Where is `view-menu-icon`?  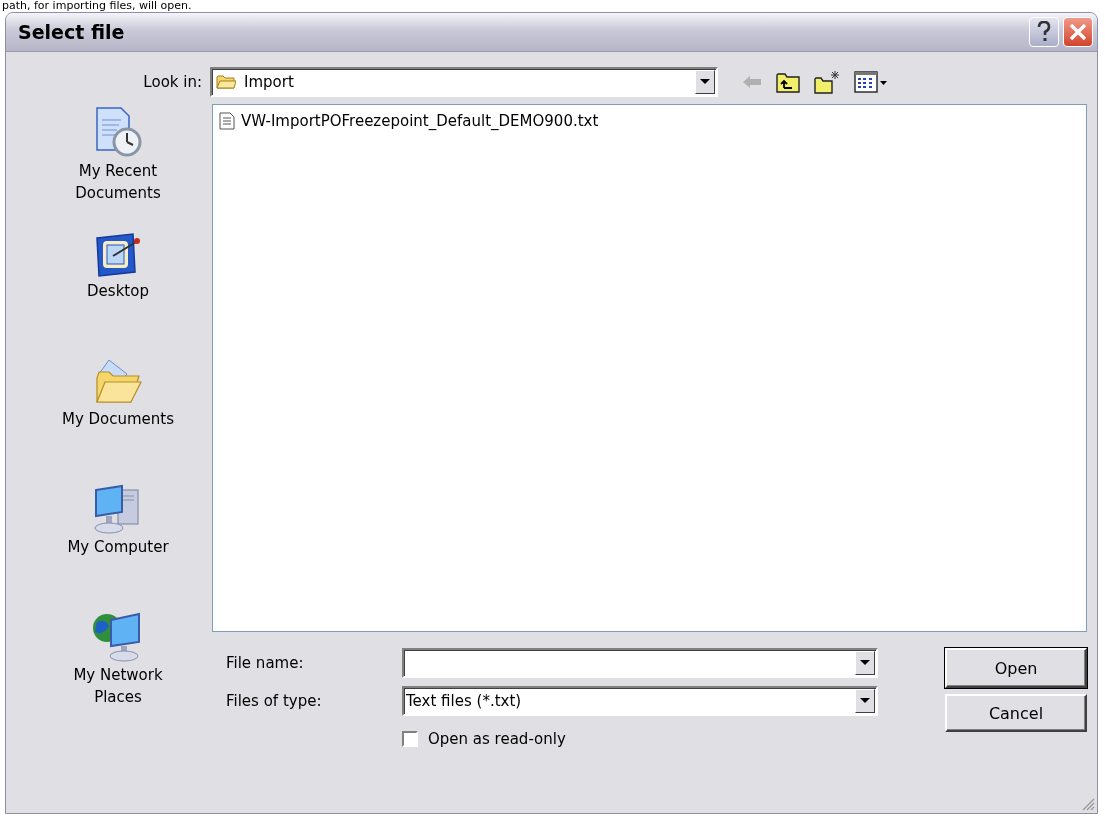 view-menu-icon is located at coordinates (871, 82).